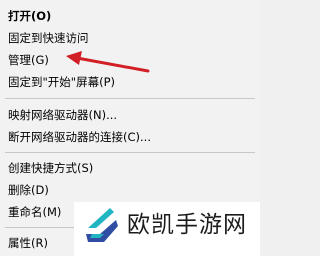 Image resolution: width=320 pixels, height=256 pixels. What do you see at coordinates (130, 60) in the screenshot?
I see `menu-item-manage: 管理(G)` at bounding box center [130, 60].